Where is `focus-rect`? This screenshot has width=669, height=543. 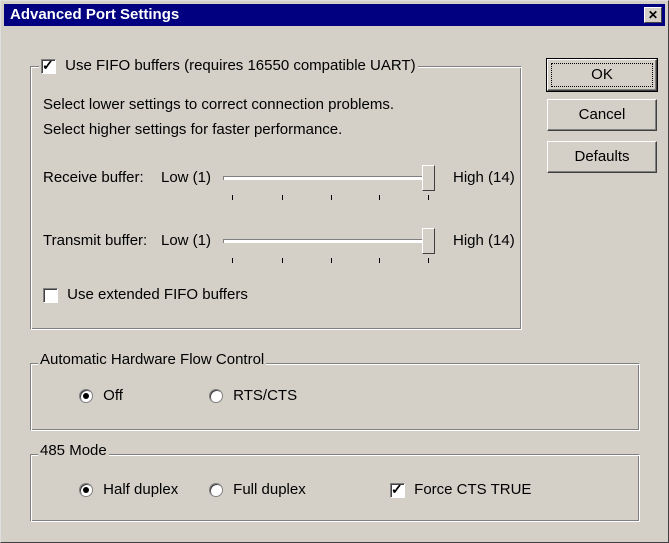 focus-rect is located at coordinates (602, 75).